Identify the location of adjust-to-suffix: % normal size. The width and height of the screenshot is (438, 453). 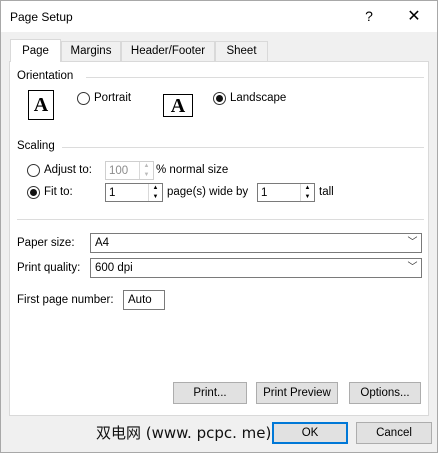
(192, 170).